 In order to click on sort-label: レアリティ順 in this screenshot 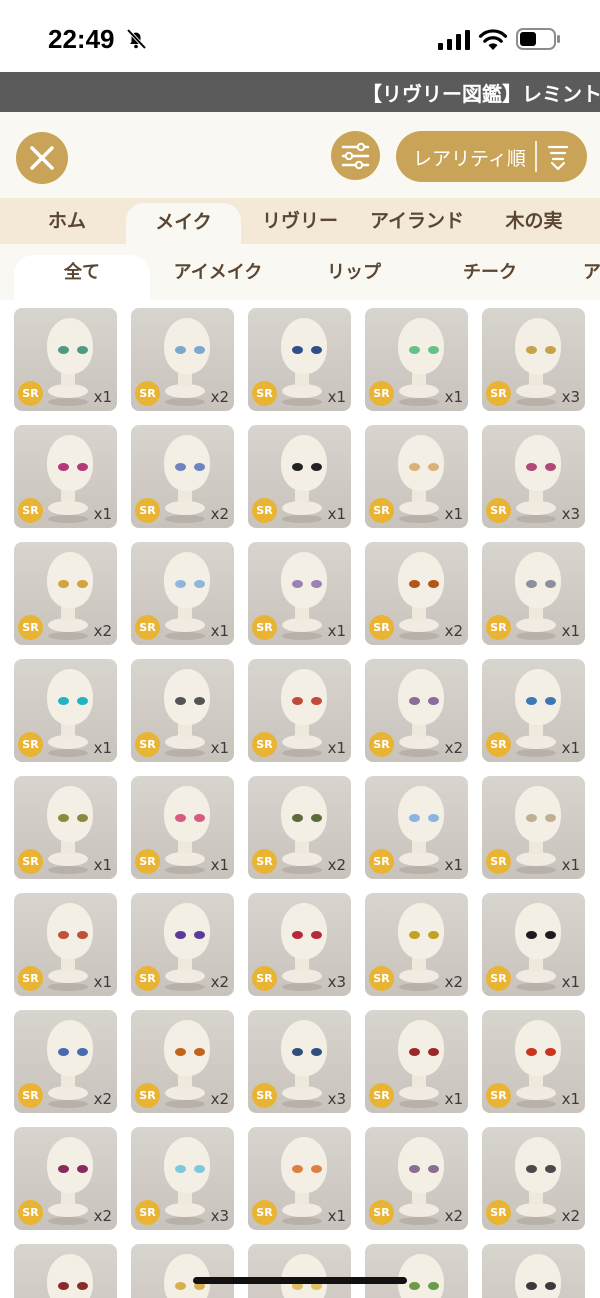, I will do `click(469, 159)`.